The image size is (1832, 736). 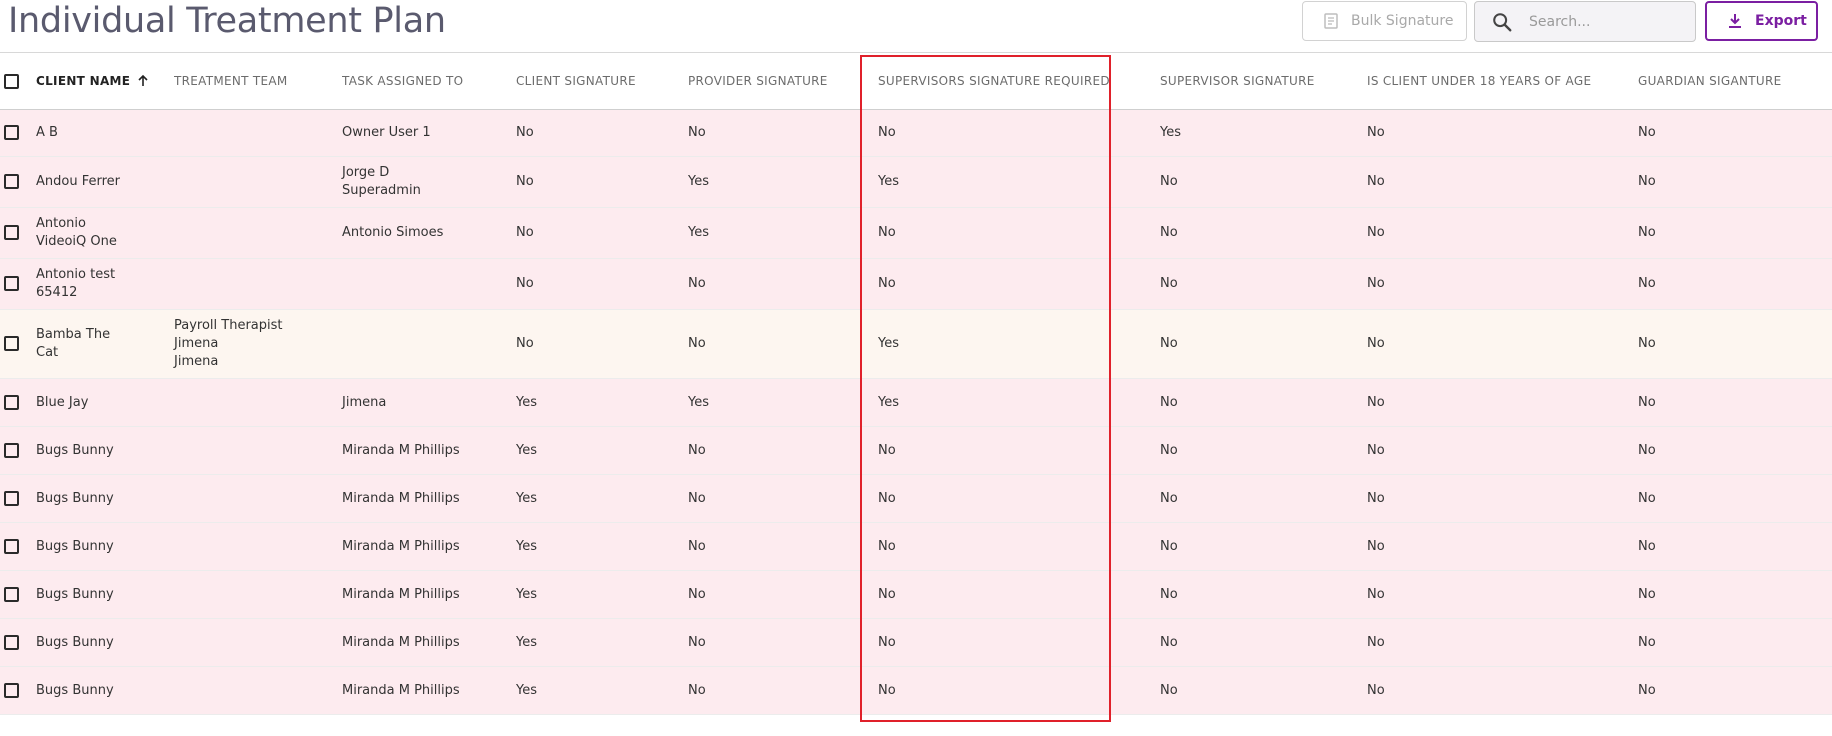 I want to click on client-name-cell: Bugs Bunny, so click(x=105, y=594).